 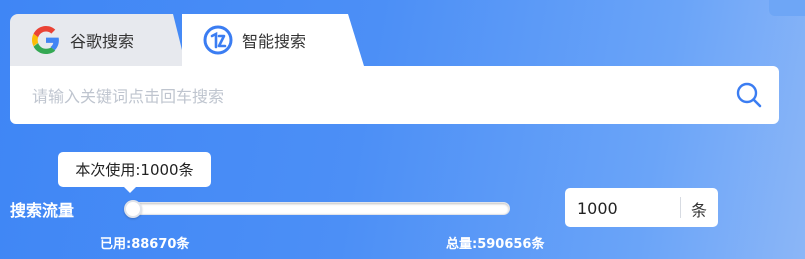 What do you see at coordinates (133, 209) in the screenshot?
I see `flow-slider-handle` at bounding box center [133, 209].